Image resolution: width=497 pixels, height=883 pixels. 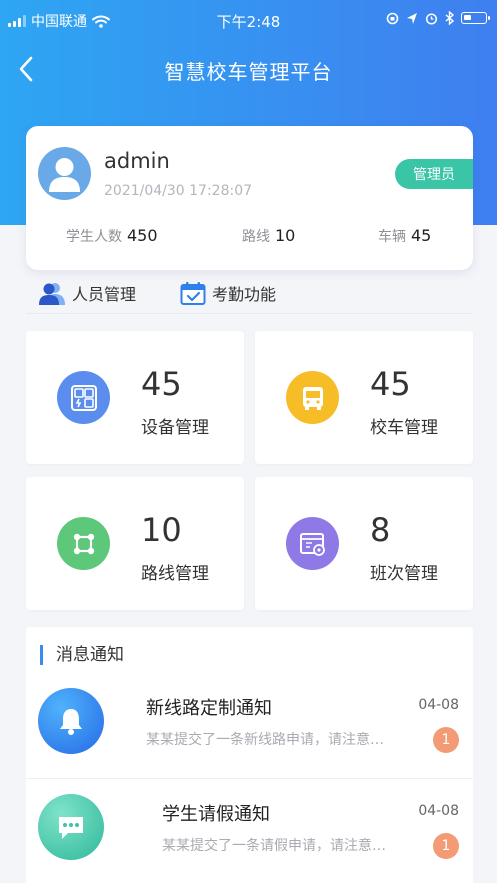 I want to click on attendance-label: 考勤功能, so click(x=244, y=294).